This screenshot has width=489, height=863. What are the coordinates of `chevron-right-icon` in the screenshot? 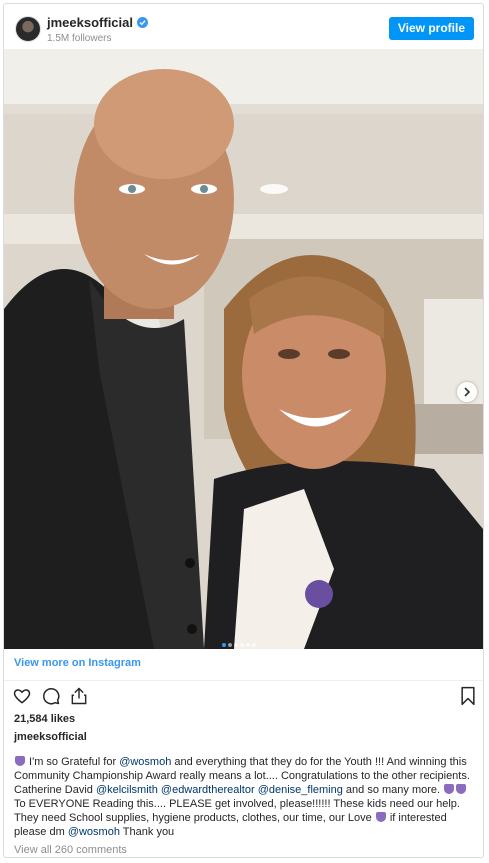 It's located at (467, 392).